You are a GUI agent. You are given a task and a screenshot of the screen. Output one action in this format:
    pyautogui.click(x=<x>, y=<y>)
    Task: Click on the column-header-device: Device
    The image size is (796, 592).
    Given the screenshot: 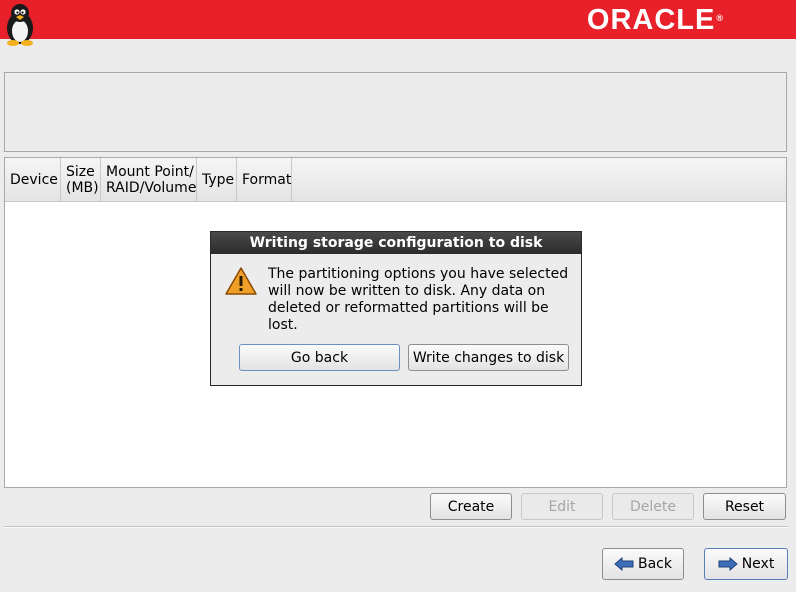 What is the action you would take?
    pyautogui.click(x=33, y=179)
    